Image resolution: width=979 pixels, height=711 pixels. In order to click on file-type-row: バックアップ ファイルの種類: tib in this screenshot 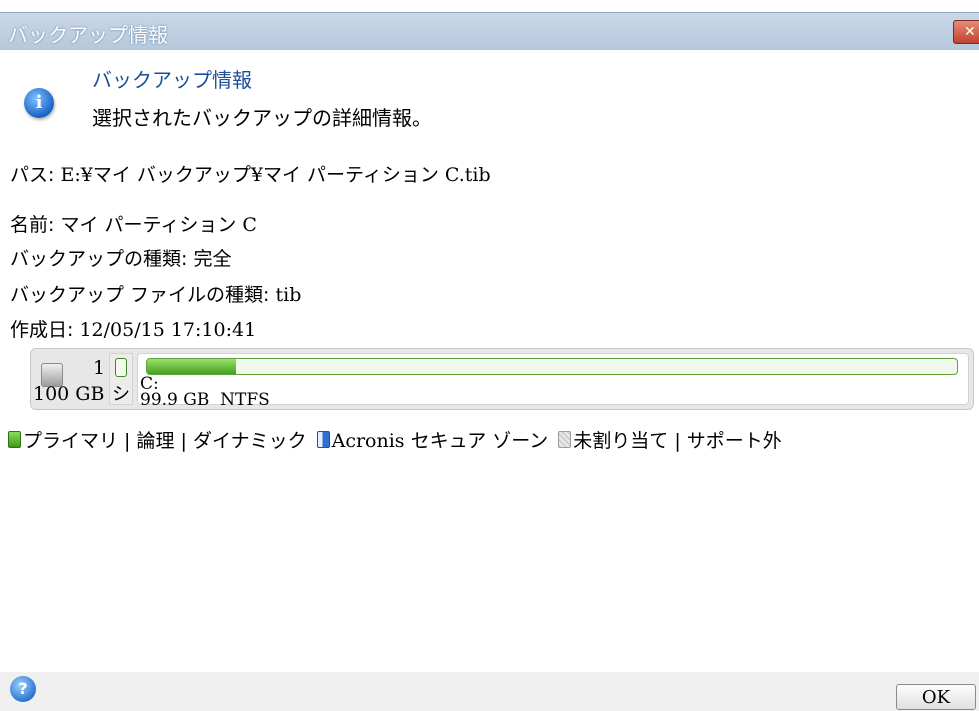, I will do `click(155, 293)`.